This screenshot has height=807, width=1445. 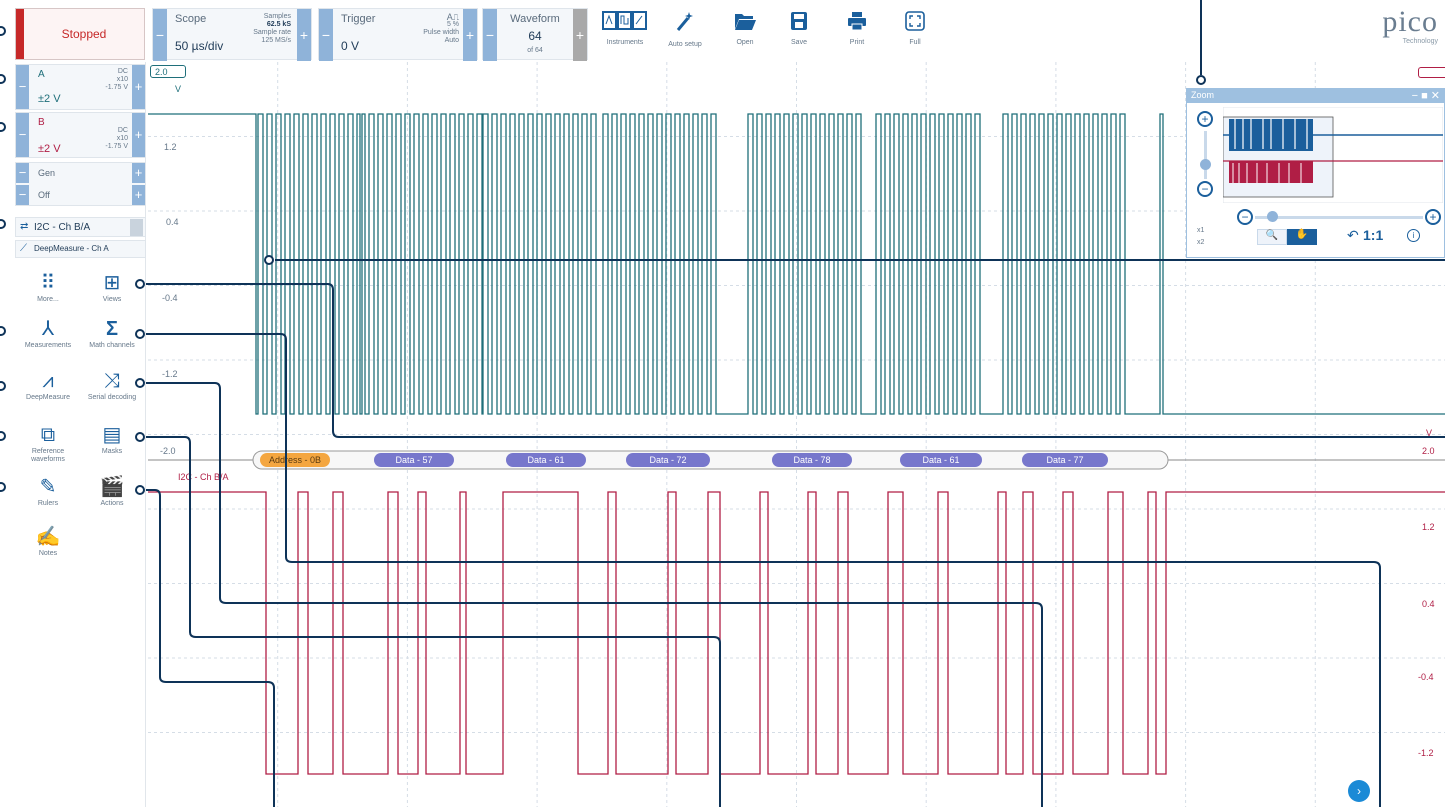 What do you see at coordinates (80, 184) in the screenshot?
I see `signal-generator-panel: − + − + Gen Off` at bounding box center [80, 184].